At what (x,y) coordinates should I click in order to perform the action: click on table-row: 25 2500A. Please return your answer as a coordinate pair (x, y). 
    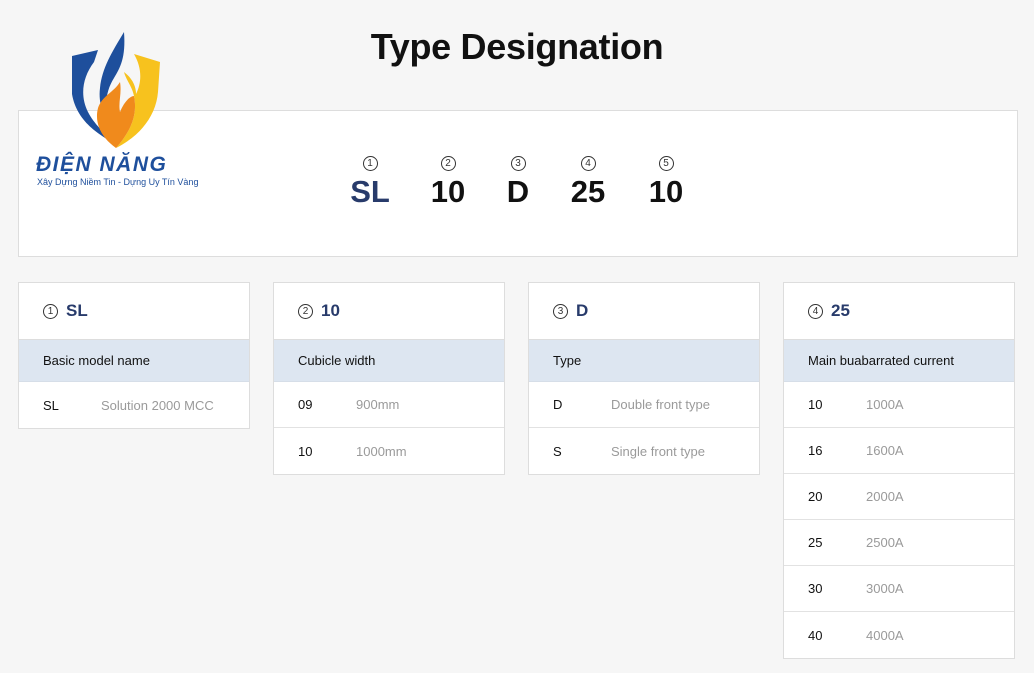
    Looking at the image, I should click on (899, 543).